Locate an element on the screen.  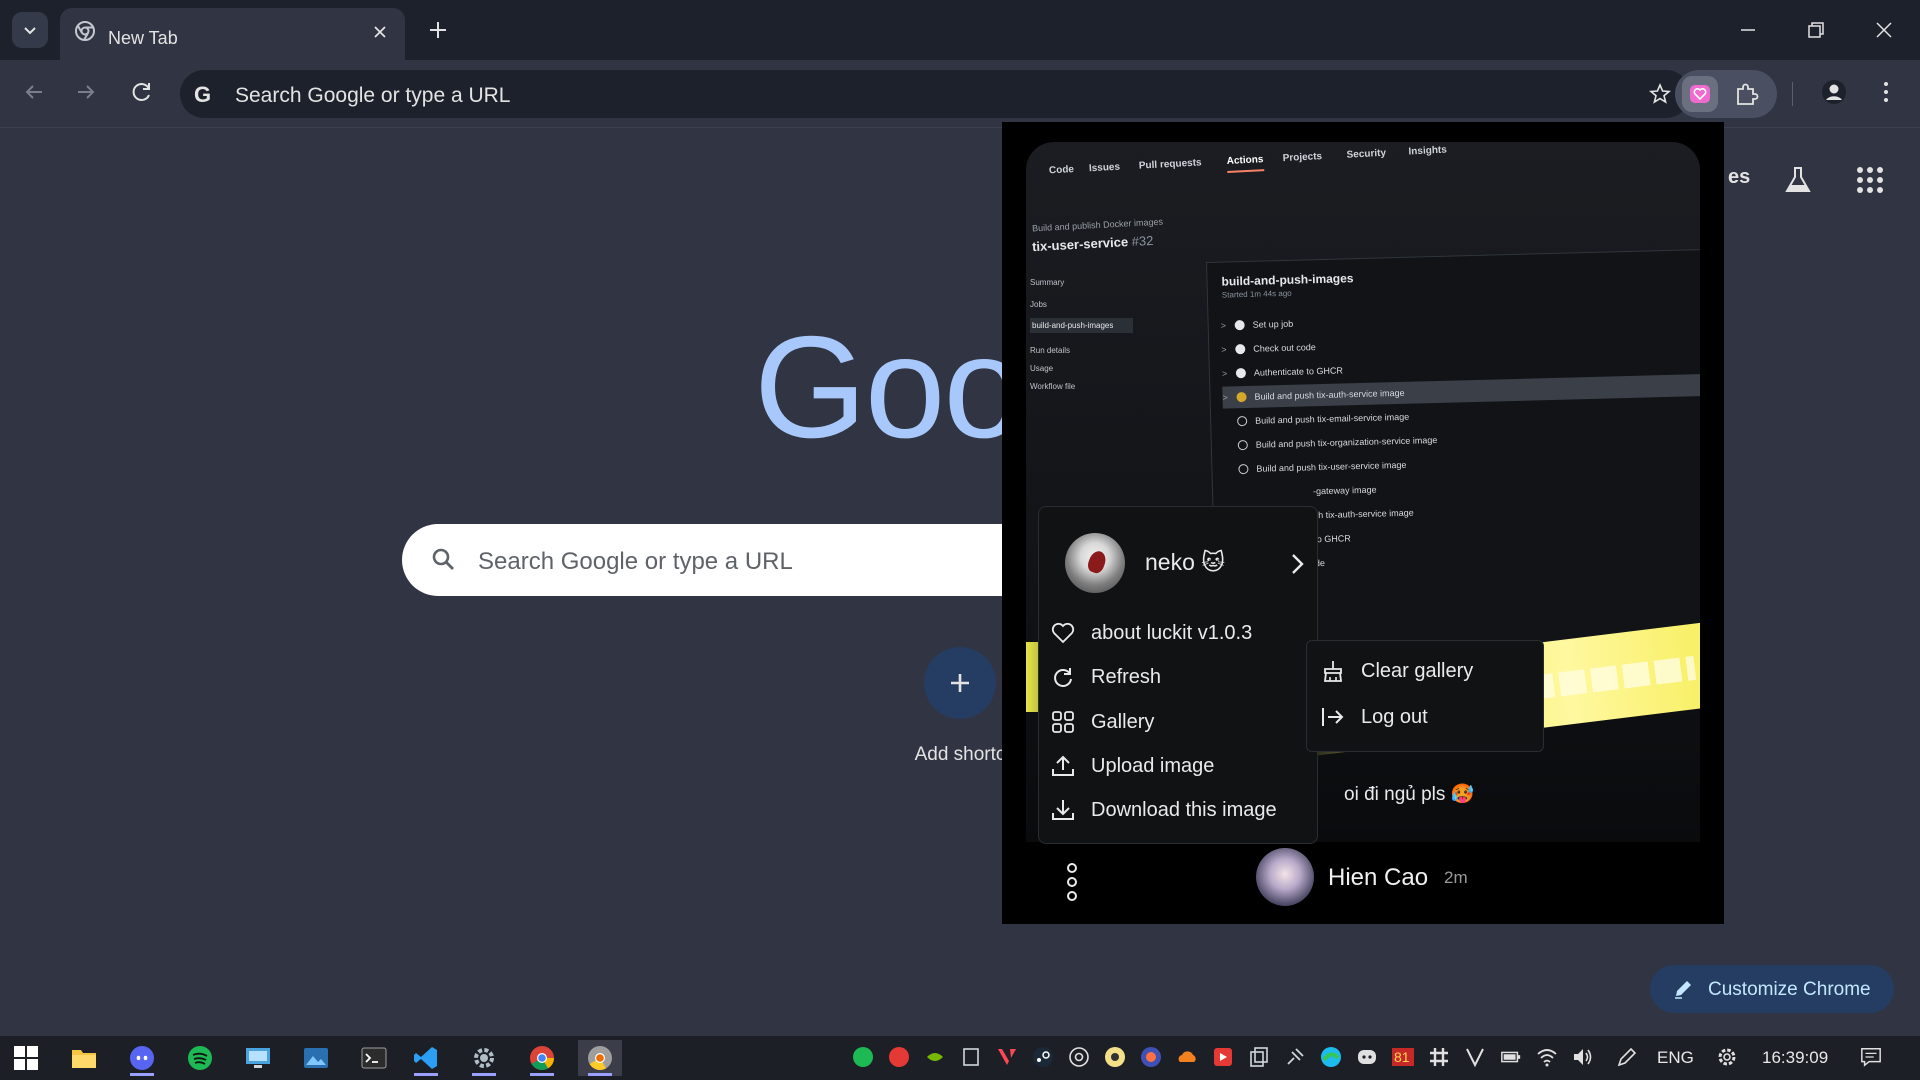
flask-icon is located at coordinates (1798, 179).